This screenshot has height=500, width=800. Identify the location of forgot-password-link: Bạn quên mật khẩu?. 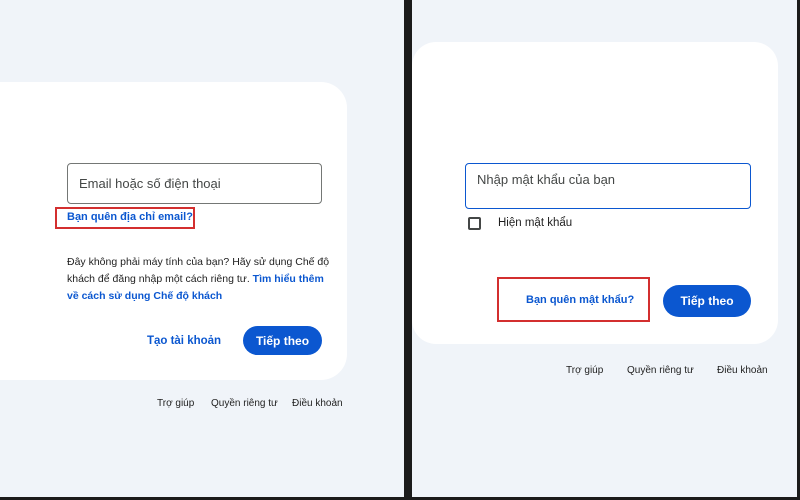
(580, 300).